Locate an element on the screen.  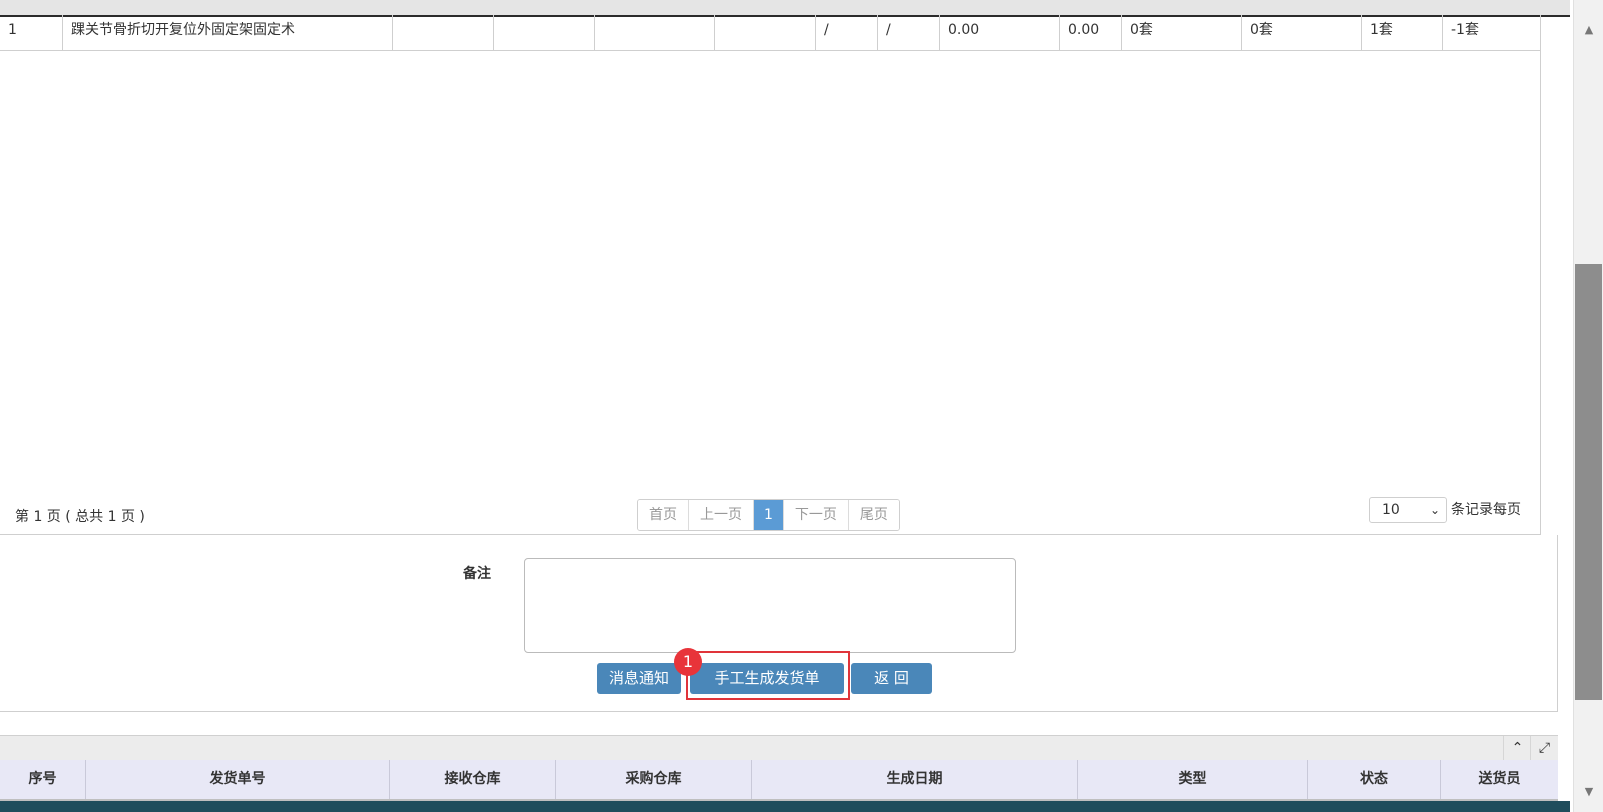
header-type: 类型 is located at coordinates (1192, 779).